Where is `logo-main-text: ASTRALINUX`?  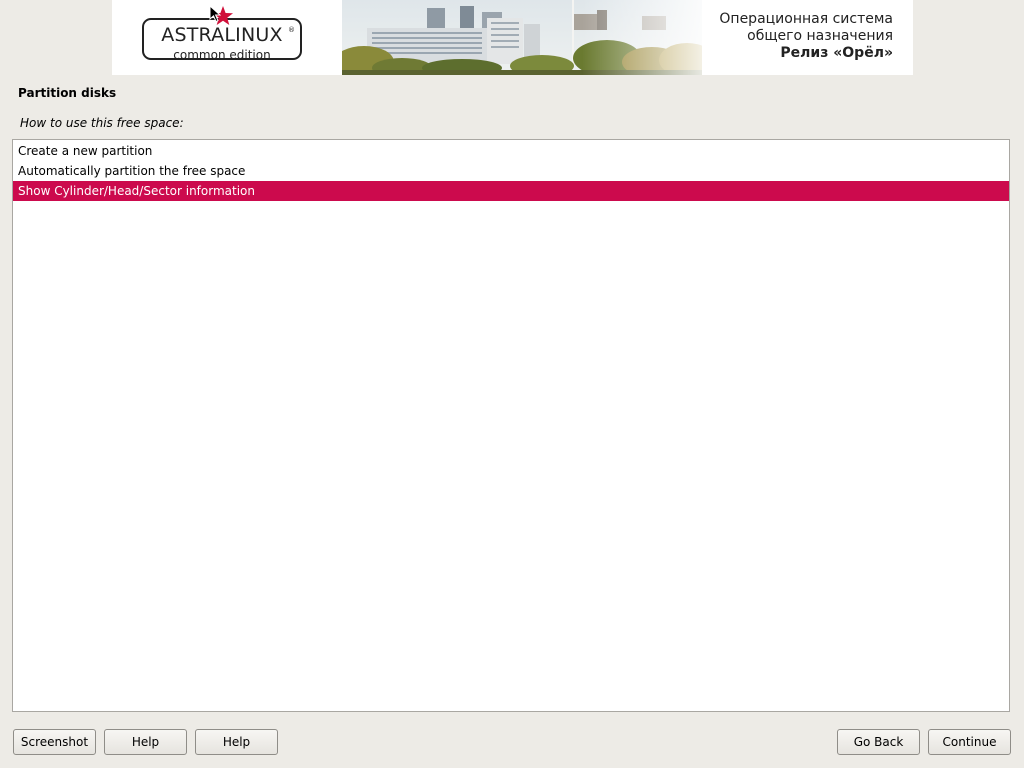
logo-main-text: ASTRALINUX is located at coordinates (222, 35).